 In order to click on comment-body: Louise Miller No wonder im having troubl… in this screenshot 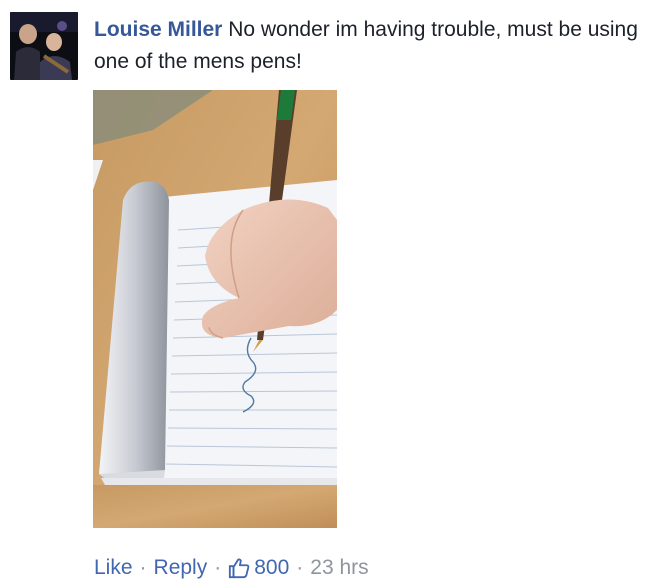, I will do `click(370, 46)`.